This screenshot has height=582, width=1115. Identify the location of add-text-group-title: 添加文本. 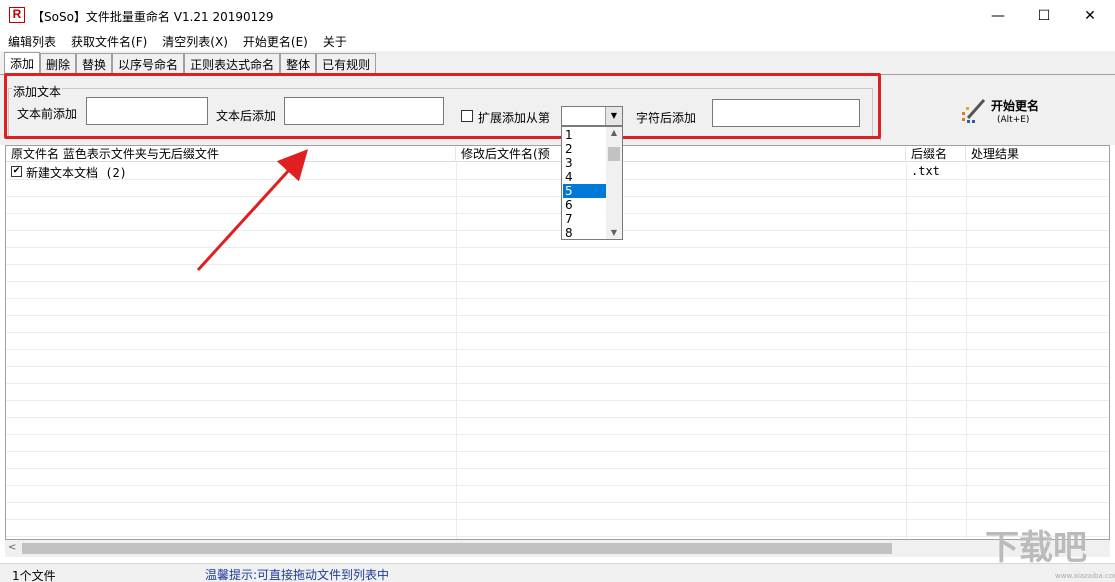
(37, 91).